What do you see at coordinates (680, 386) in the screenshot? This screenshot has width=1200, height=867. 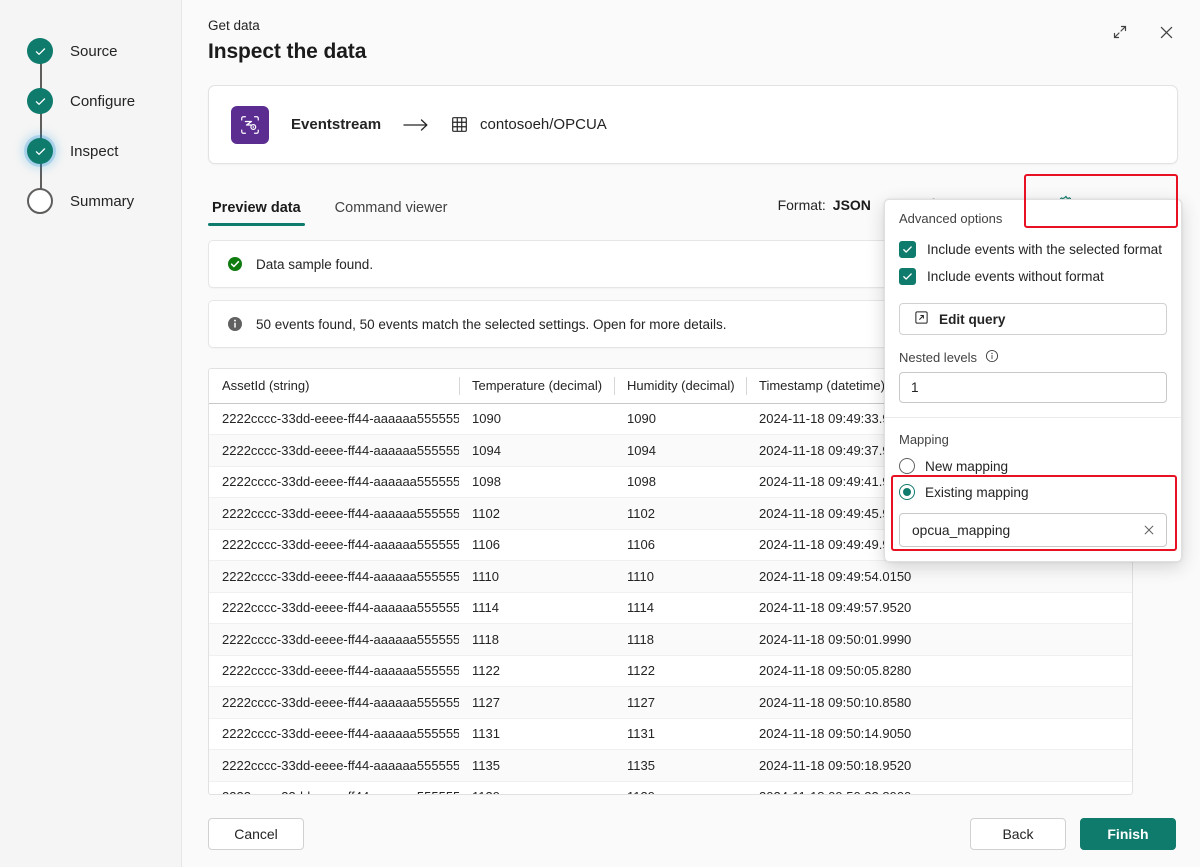 I see `column-header-humidity: Humidity (decimal)` at bounding box center [680, 386].